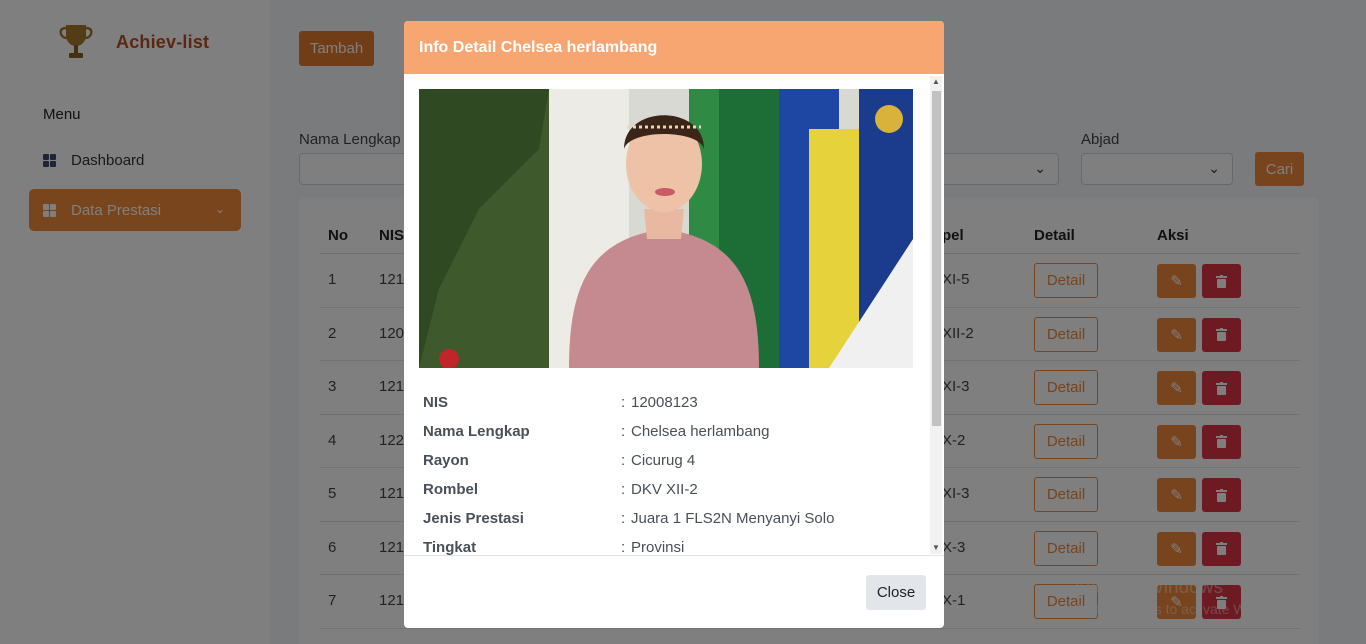 Image resolution: width=1366 pixels, height=644 pixels. I want to click on modal-title: Info Detail Chelsea herlambang, so click(674, 47).